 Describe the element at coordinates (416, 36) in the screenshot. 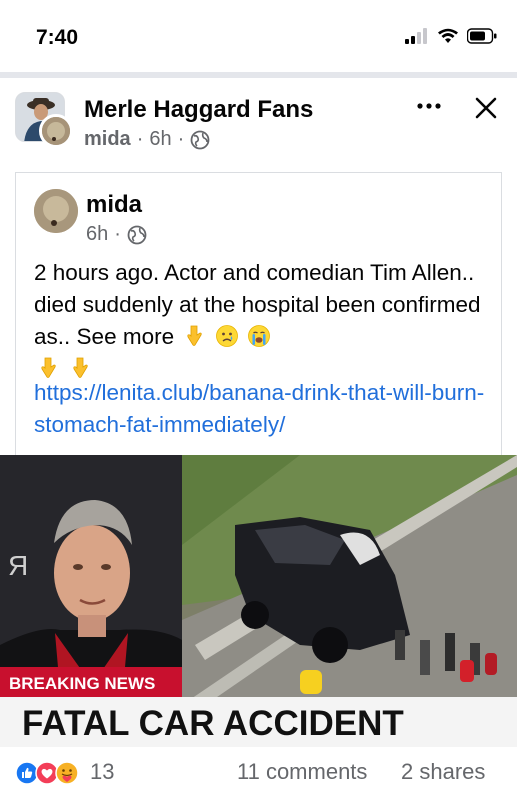

I see `signal-icon` at that location.